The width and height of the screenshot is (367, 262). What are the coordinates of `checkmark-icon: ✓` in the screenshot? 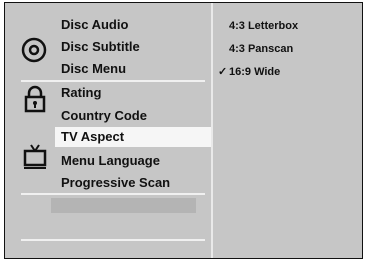 It's located at (223, 72).